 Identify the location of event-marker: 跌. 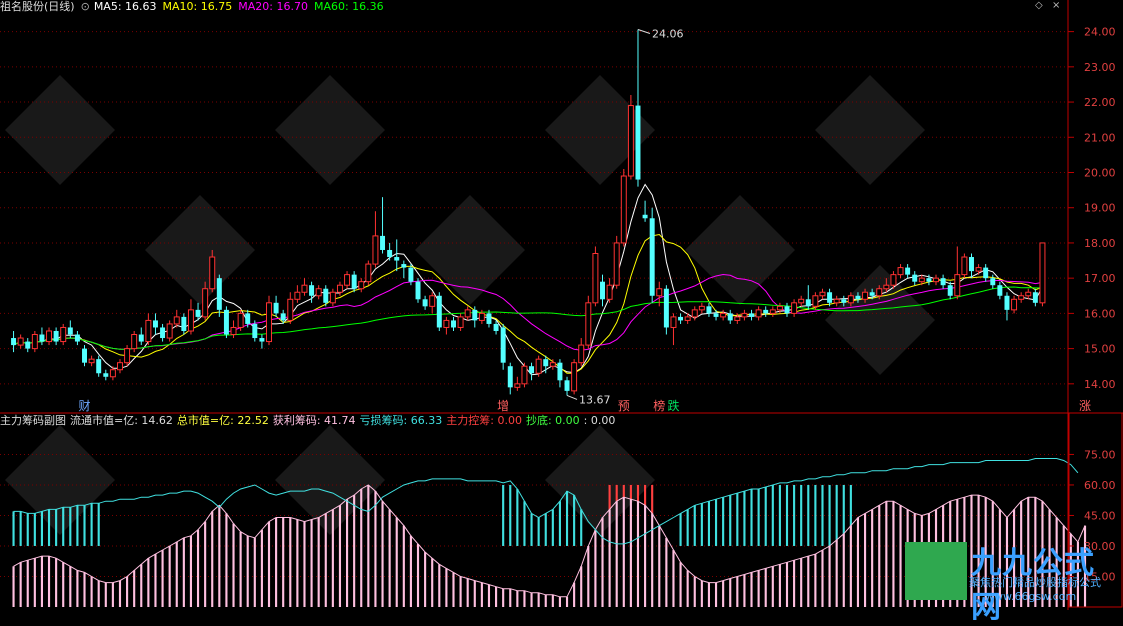
(673, 405).